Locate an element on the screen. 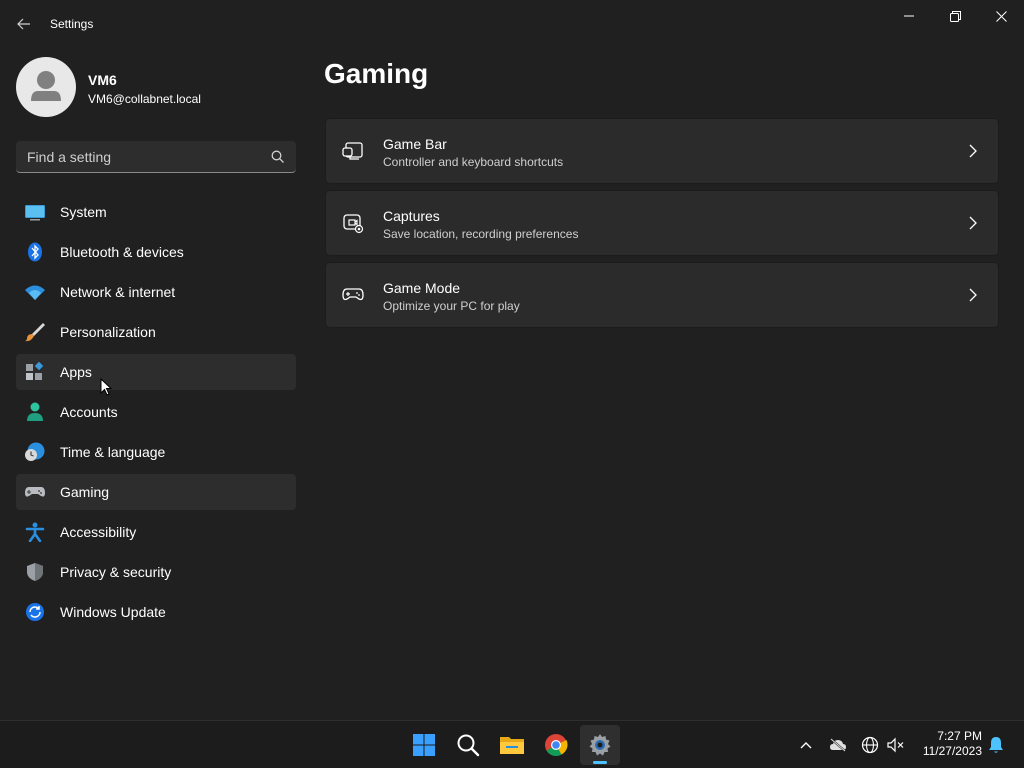 The height and width of the screenshot is (768, 1024). chevron-up-icon is located at coordinates (806, 745).